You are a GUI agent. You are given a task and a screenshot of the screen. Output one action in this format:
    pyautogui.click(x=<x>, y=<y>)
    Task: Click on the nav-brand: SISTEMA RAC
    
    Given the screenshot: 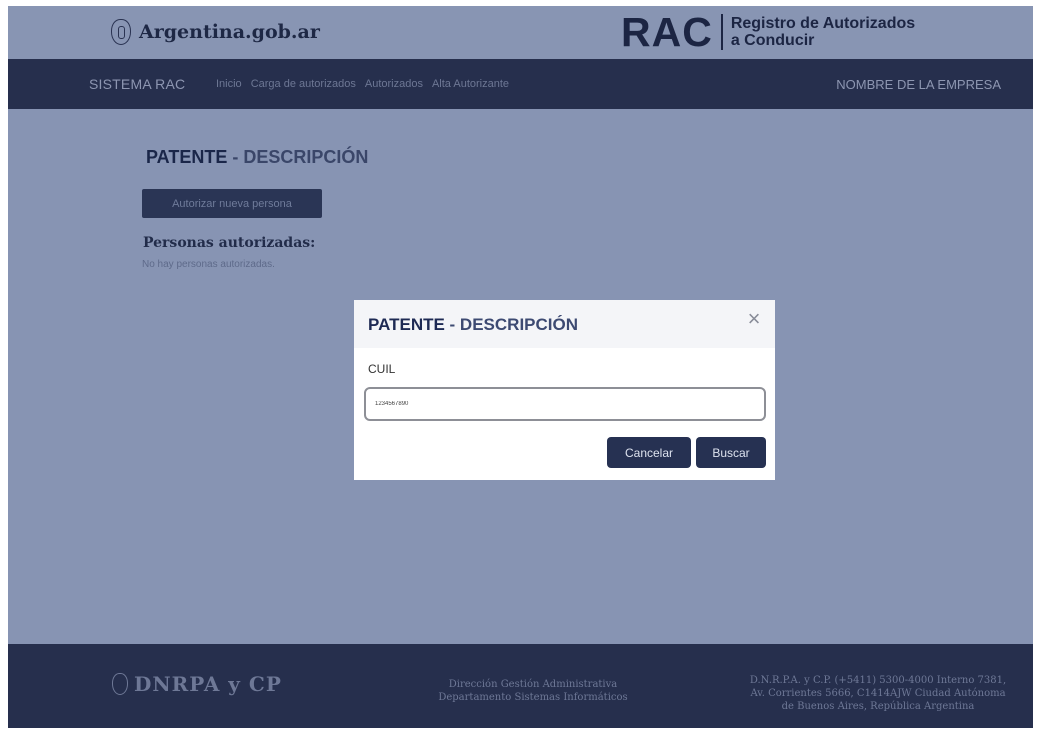 What is the action you would take?
    pyautogui.click(x=137, y=84)
    